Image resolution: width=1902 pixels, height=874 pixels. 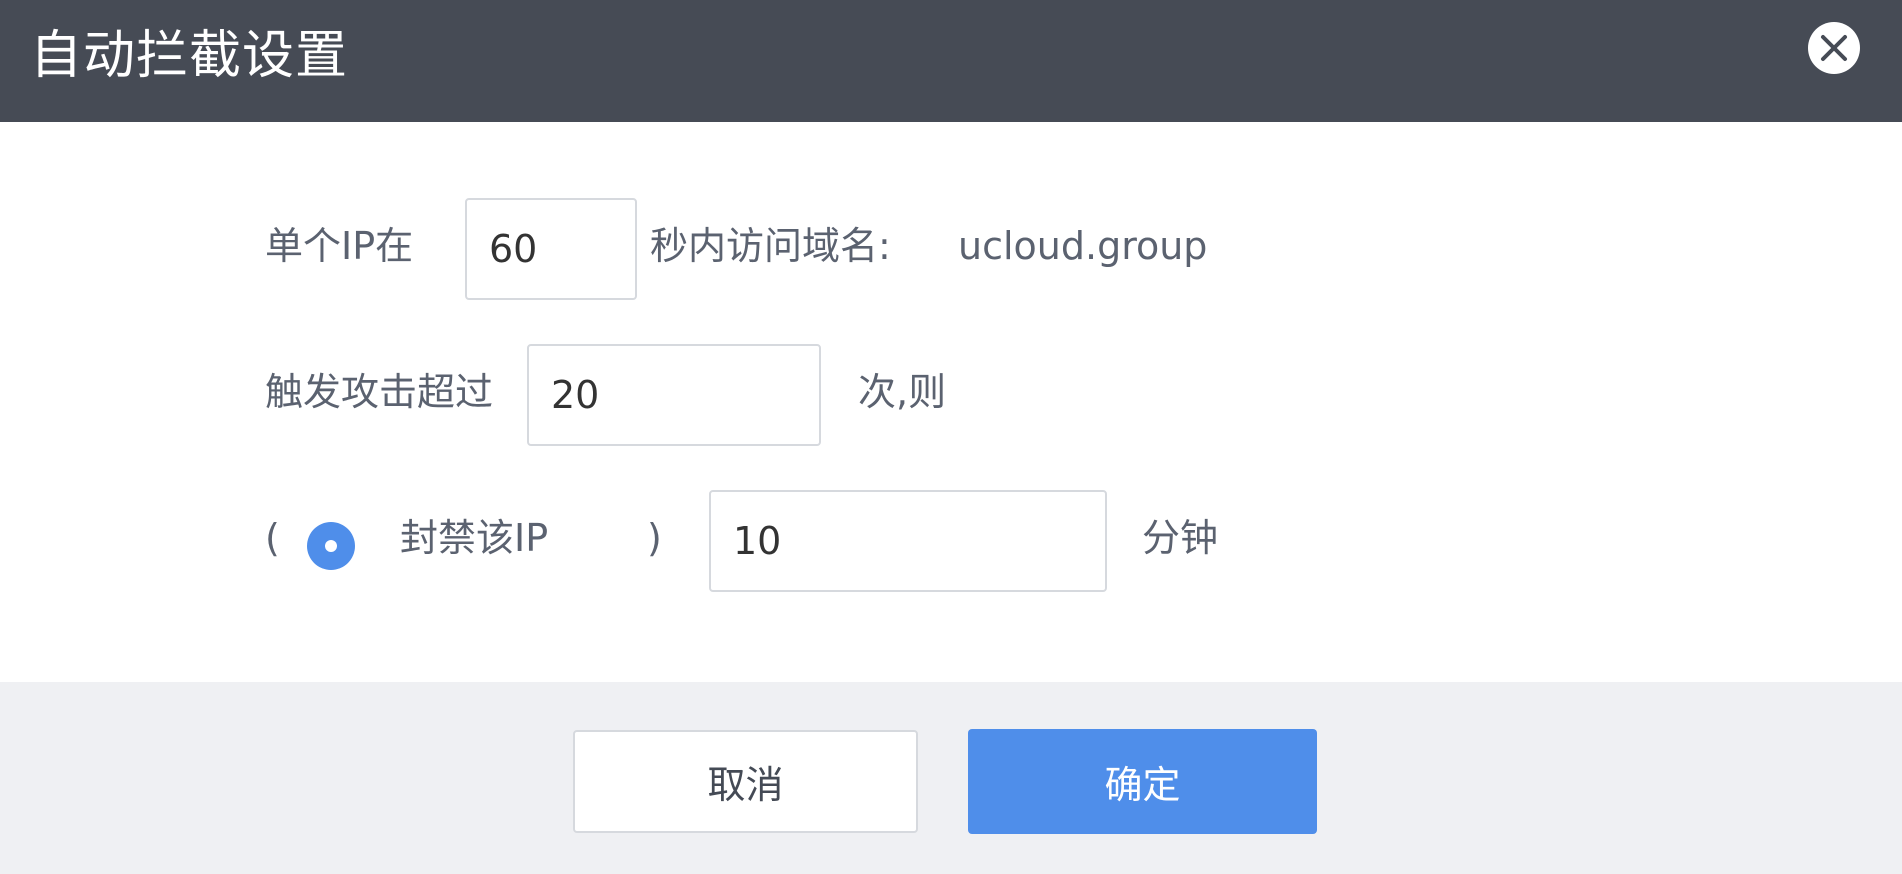 What do you see at coordinates (474, 538) in the screenshot?
I see `block-ip-radio-label: 封禁该IP` at bounding box center [474, 538].